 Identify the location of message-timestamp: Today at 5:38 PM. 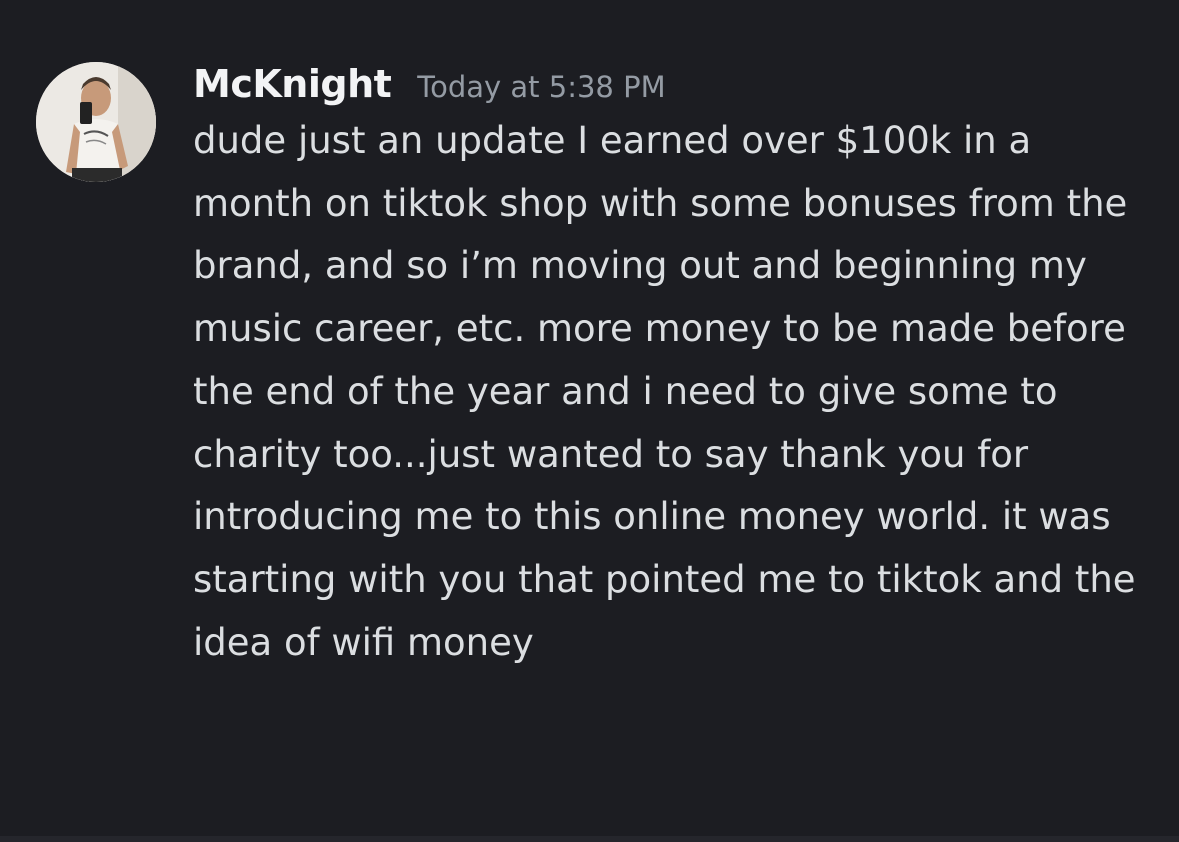
(541, 87).